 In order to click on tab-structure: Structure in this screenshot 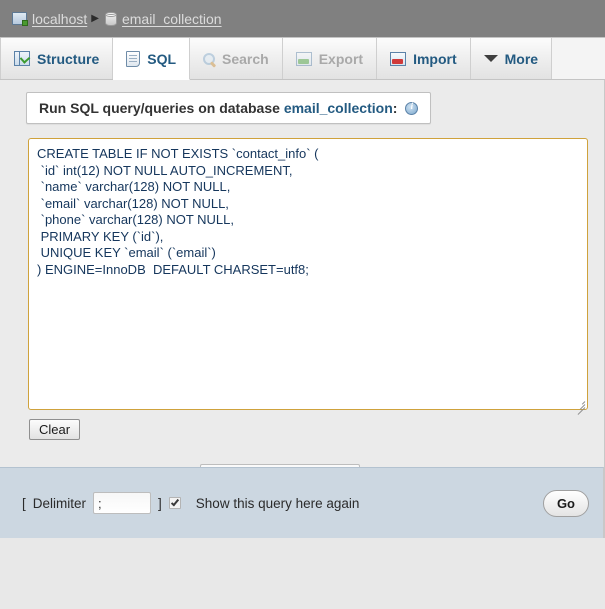, I will do `click(57, 58)`.